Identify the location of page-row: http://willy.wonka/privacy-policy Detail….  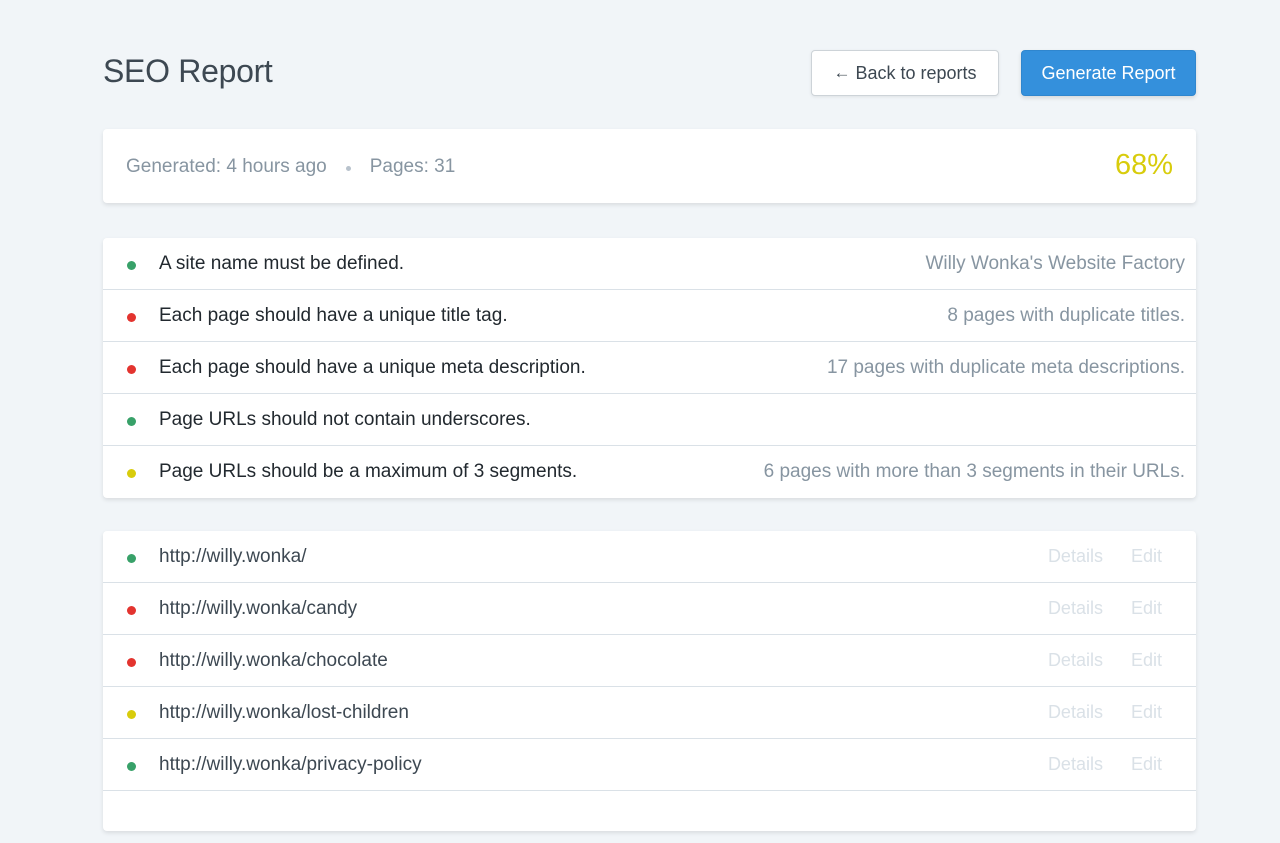
(649, 765).